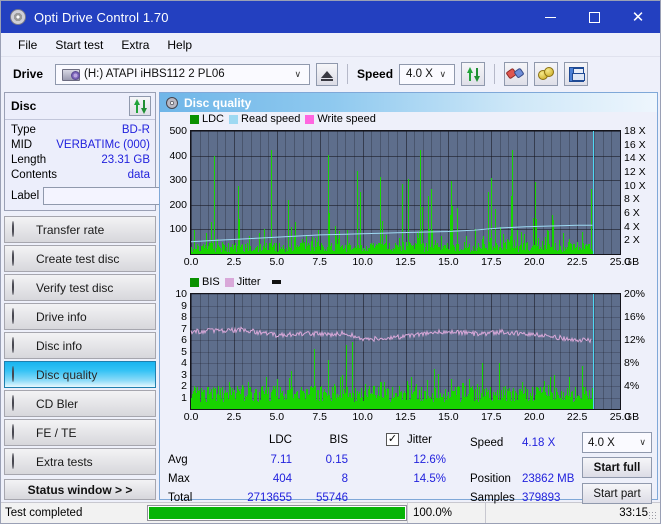 The width and height of the screenshot is (661, 524). What do you see at coordinates (80, 374) in the screenshot?
I see `sidebar-item-disc-quality: Disc quality` at bounding box center [80, 374].